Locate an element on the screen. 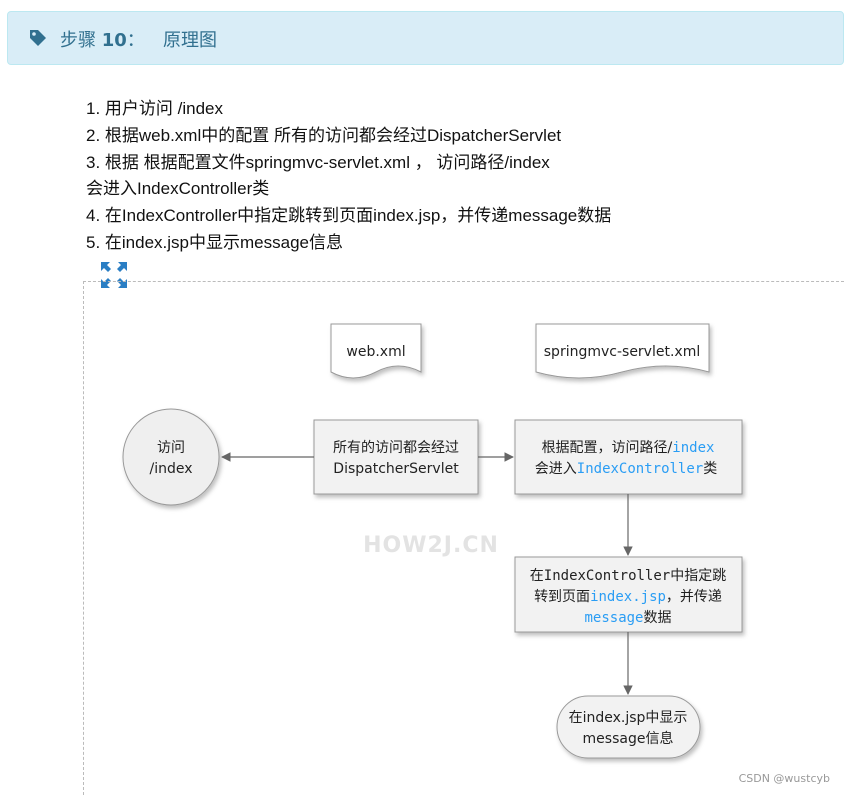 The height and width of the screenshot is (795, 844). controller-code-message: message is located at coordinates (613, 618).